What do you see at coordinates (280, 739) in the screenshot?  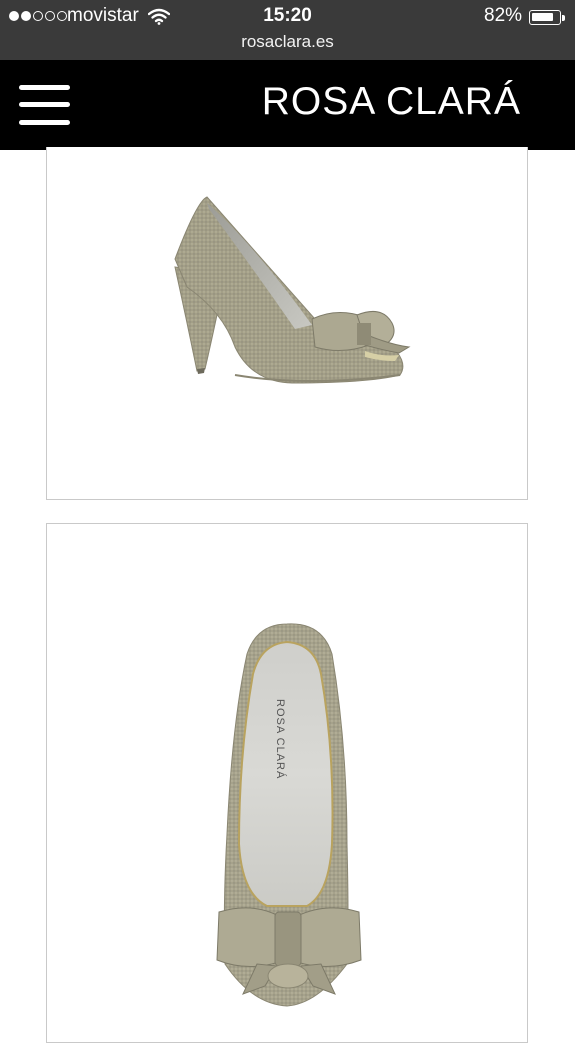 I see `insole-brand-logo: ROSA CLARÁ` at bounding box center [280, 739].